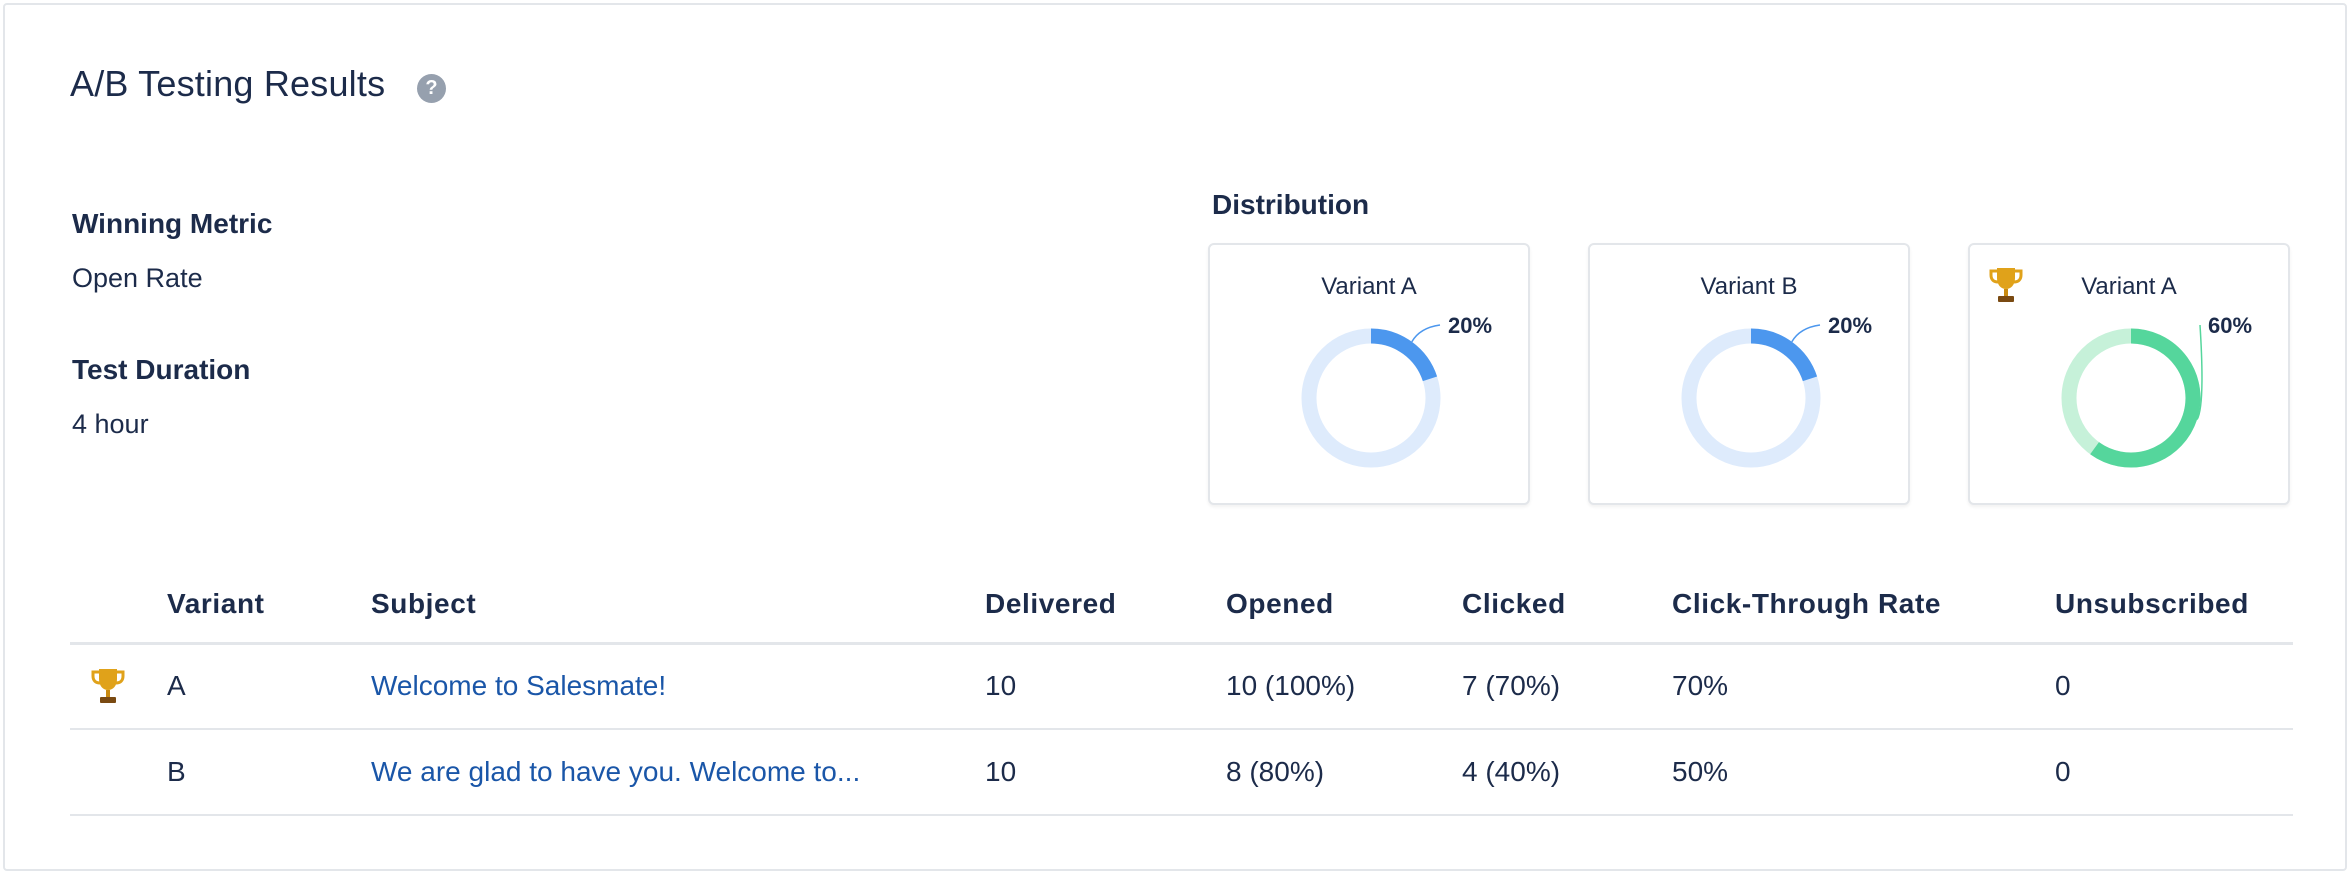 The height and width of the screenshot is (876, 2350). Describe the element at coordinates (2174, 606) in the screenshot. I see `header-unsubscribed: Unsubscribed` at that location.